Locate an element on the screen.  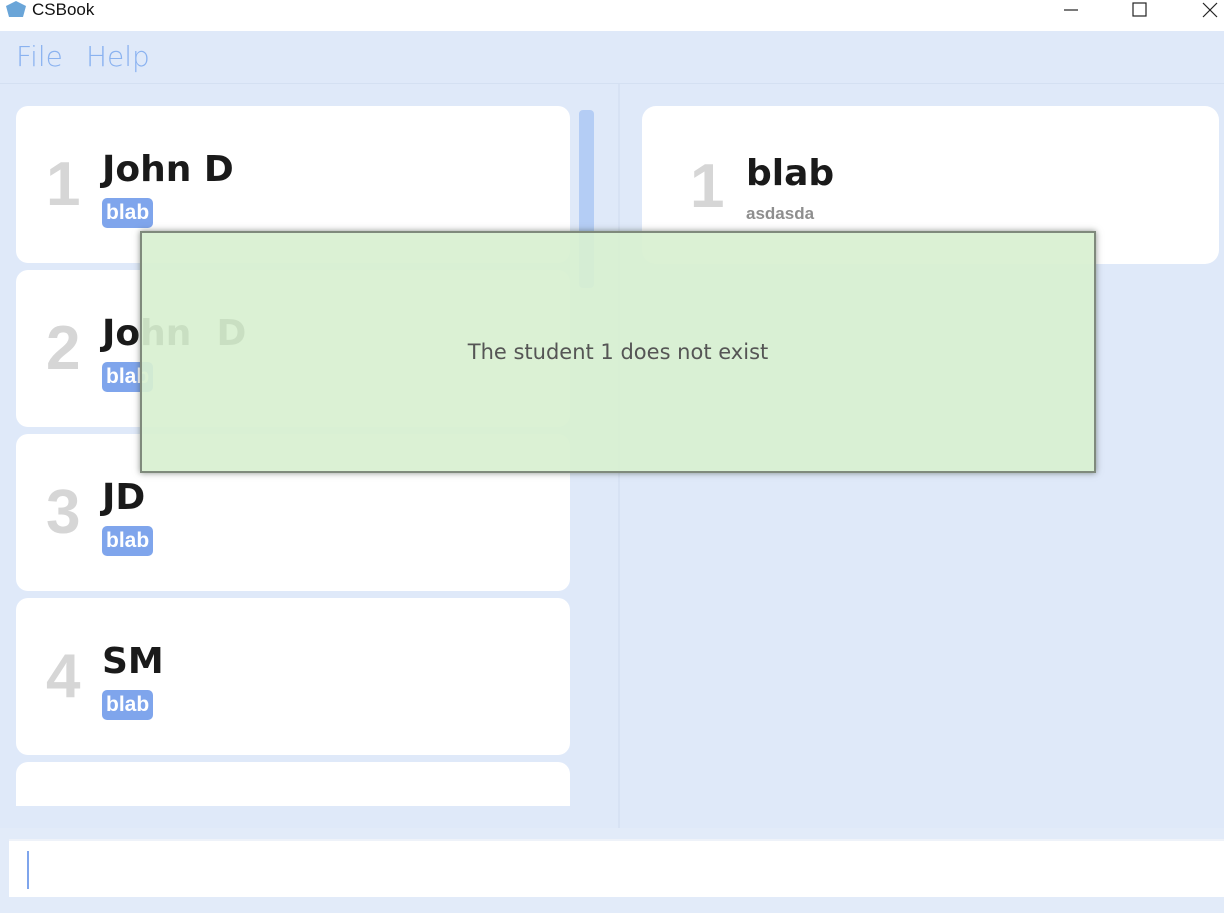
close-button is located at coordinates (1205, 10).